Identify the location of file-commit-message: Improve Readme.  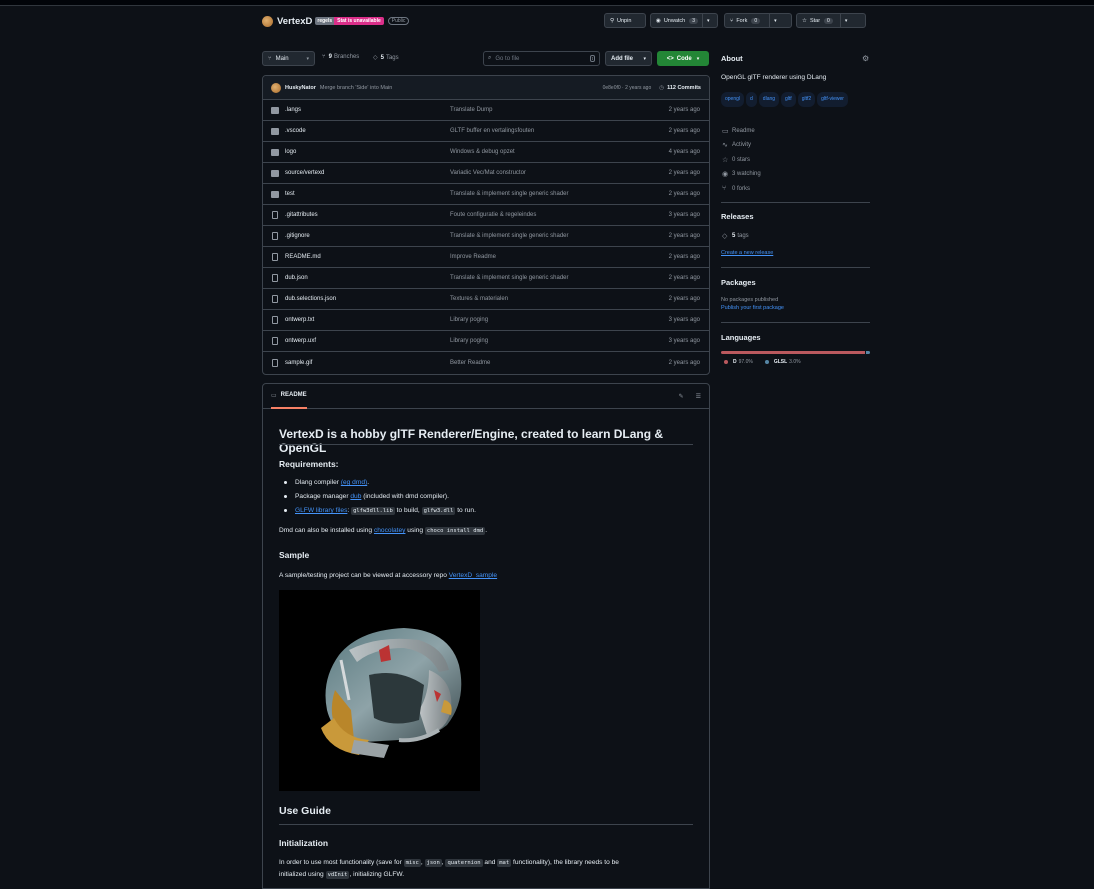
(473, 257).